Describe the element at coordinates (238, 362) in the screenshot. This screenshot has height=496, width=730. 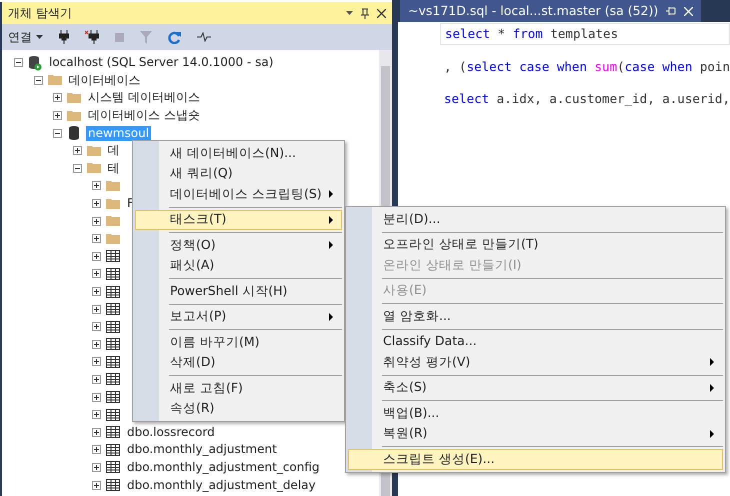
I see `menu-item: 삭제(D)` at that location.